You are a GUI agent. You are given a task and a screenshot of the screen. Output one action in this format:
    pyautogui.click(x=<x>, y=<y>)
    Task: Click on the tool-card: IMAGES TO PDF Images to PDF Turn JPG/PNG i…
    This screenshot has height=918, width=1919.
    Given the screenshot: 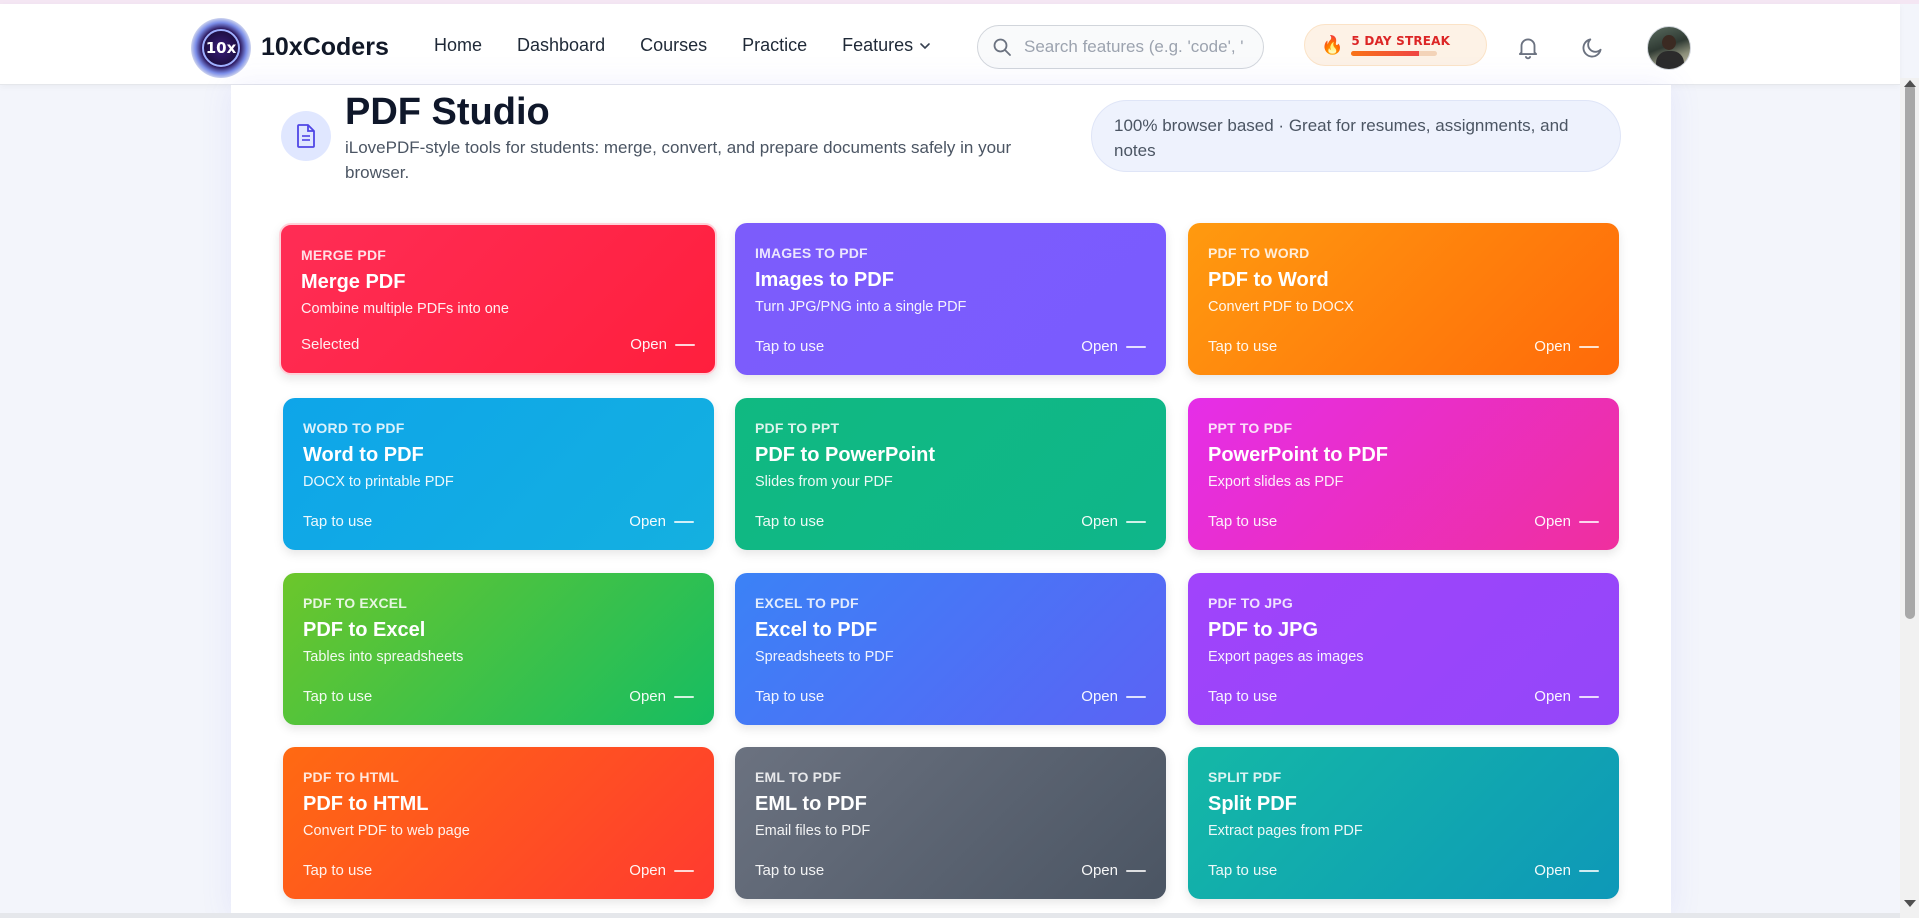 What is the action you would take?
    pyautogui.click(x=950, y=299)
    